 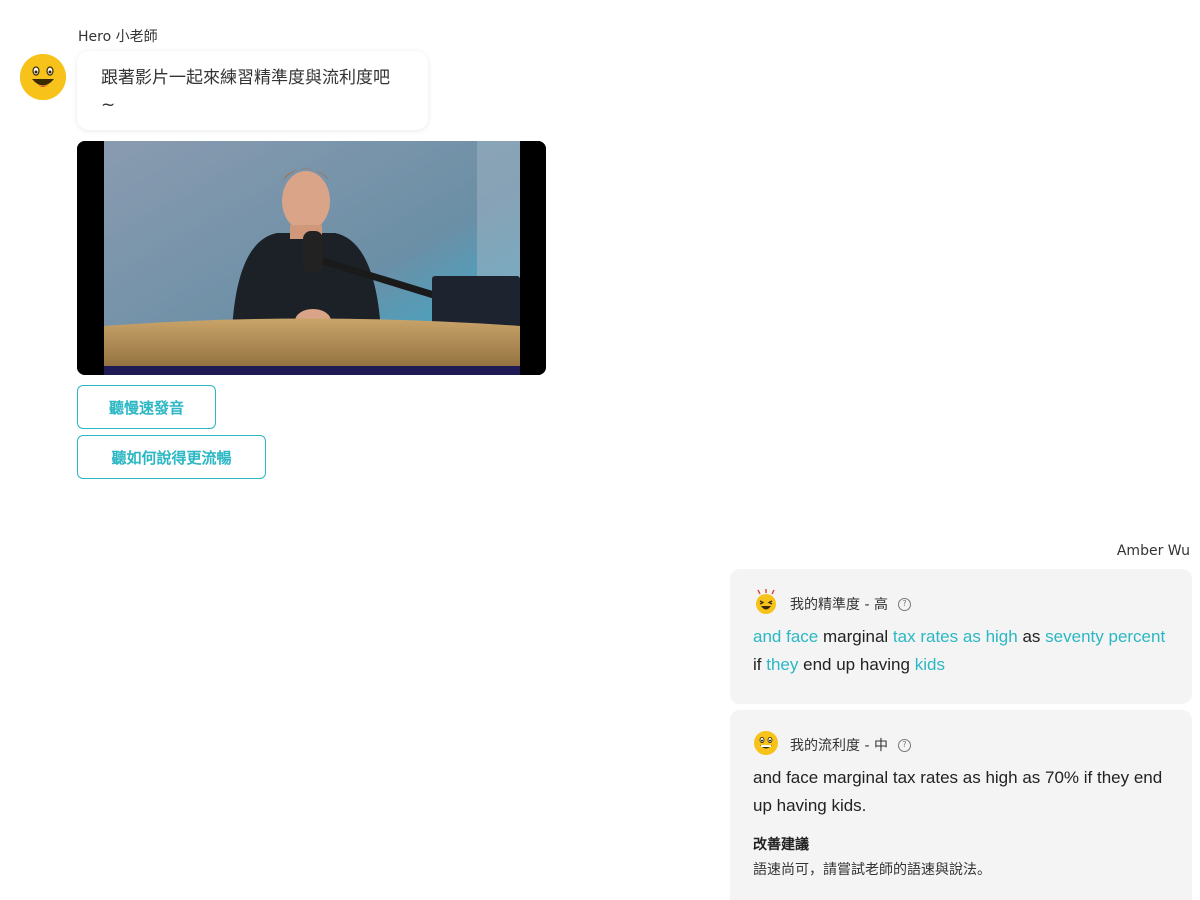 I want to click on grinning-face-icon, so click(x=766, y=745).